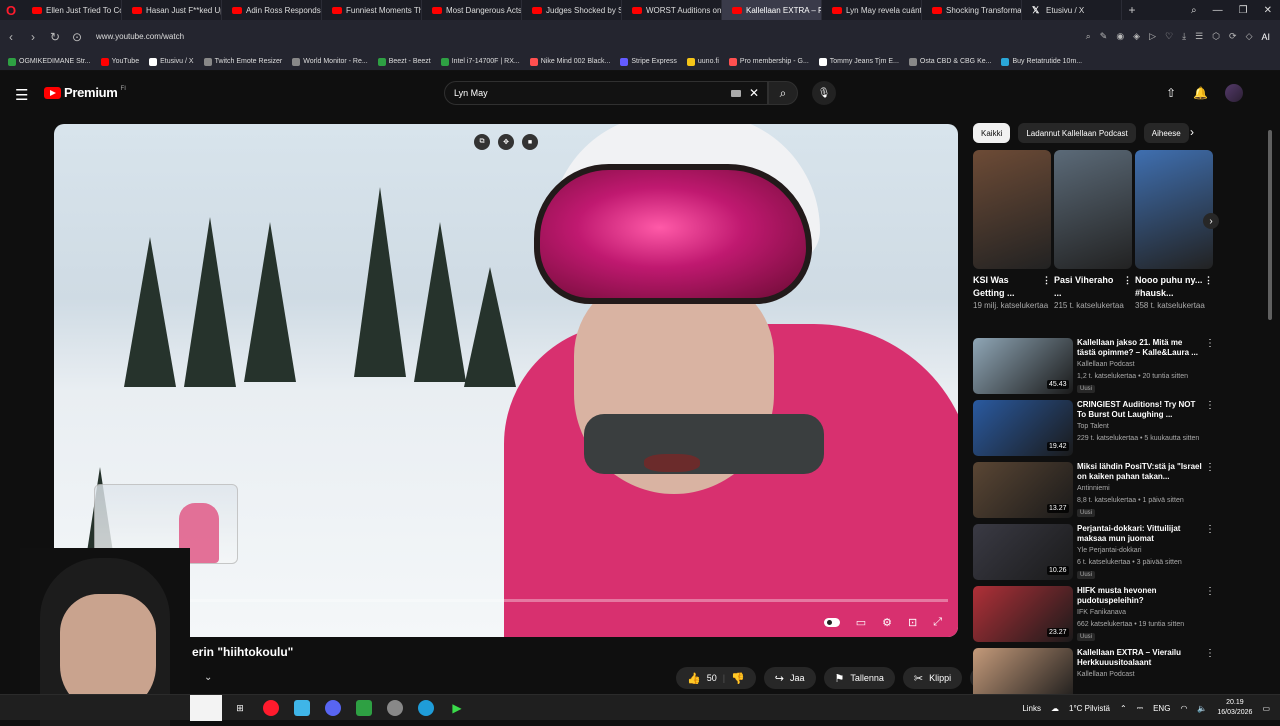 The image size is (1280, 726). What do you see at coordinates (736, 93) in the screenshot?
I see `keyboard-icon` at bounding box center [736, 93].